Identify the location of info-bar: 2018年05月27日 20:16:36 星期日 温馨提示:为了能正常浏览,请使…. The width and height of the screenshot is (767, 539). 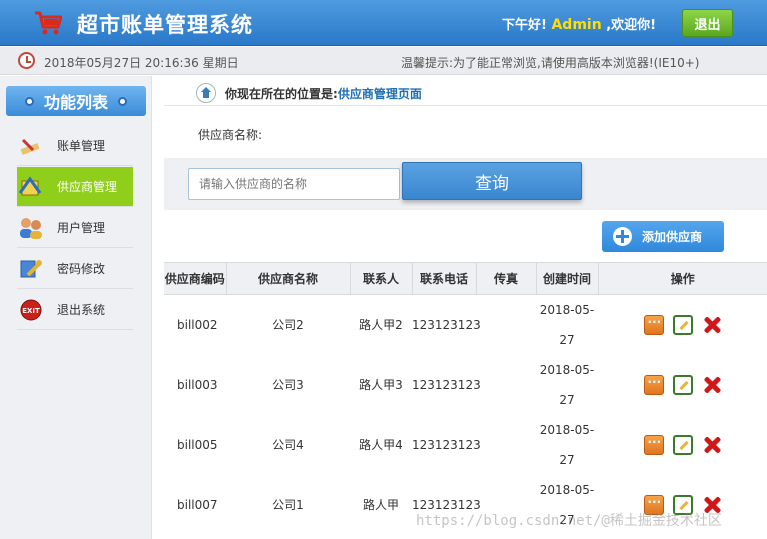
(383, 61).